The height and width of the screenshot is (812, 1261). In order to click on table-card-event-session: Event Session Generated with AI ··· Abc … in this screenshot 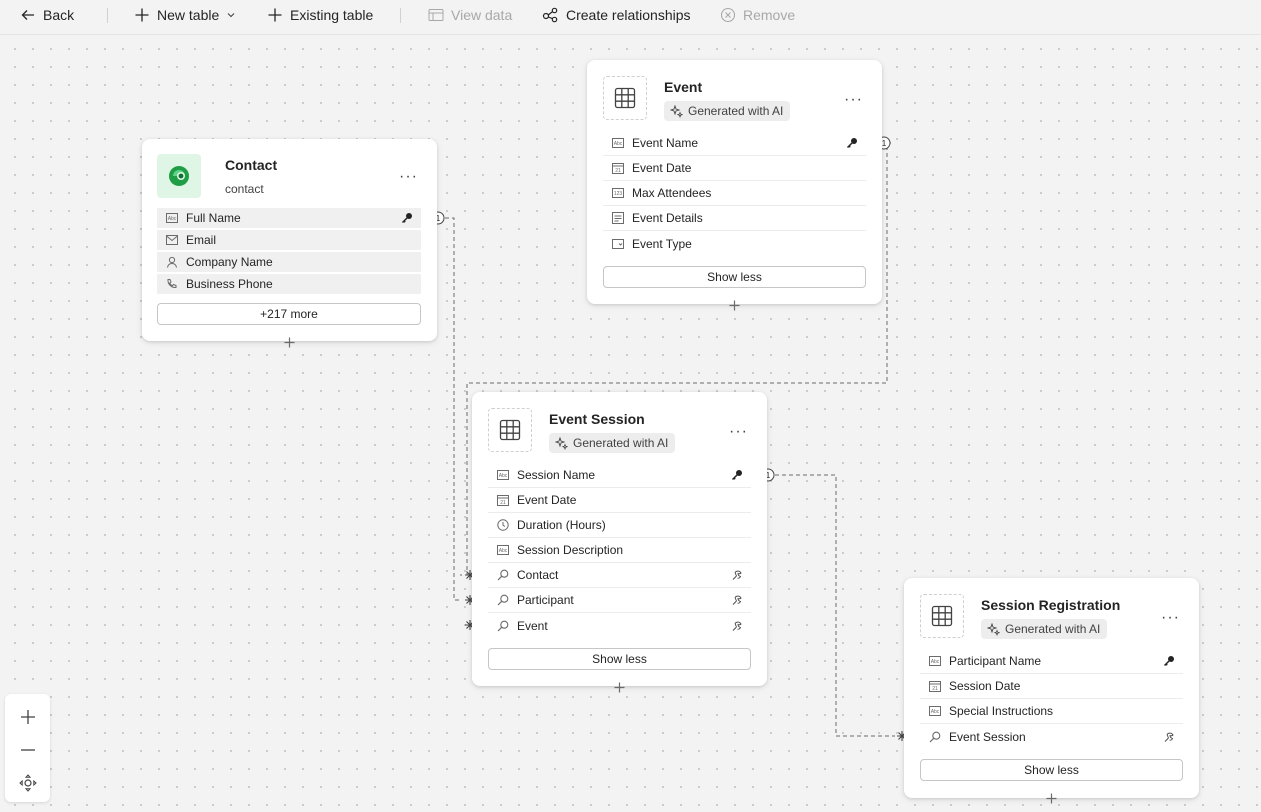, I will do `click(619, 539)`.